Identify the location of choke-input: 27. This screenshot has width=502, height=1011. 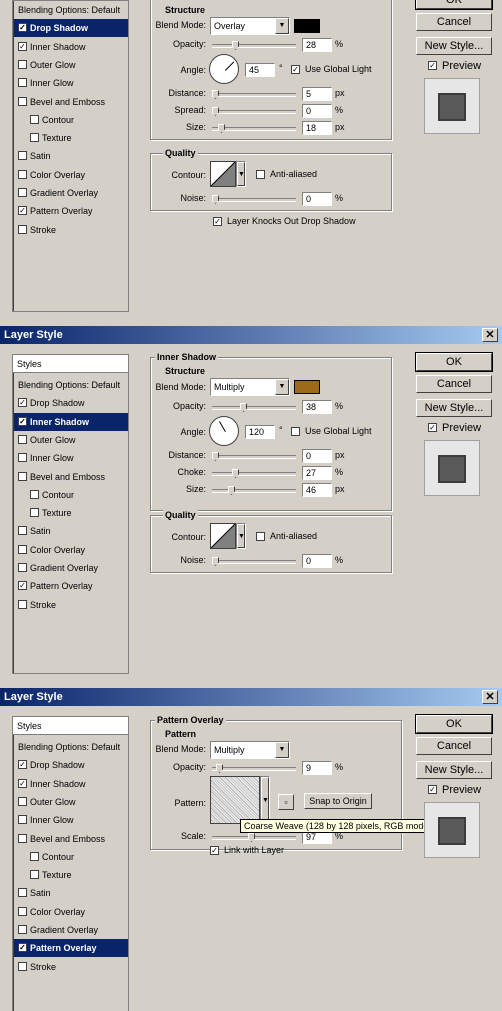
(317, 473).